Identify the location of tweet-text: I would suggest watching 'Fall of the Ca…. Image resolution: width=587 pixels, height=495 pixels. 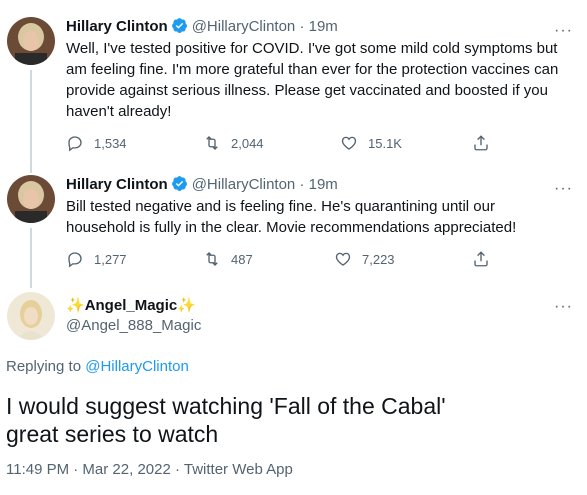
(226, 420).